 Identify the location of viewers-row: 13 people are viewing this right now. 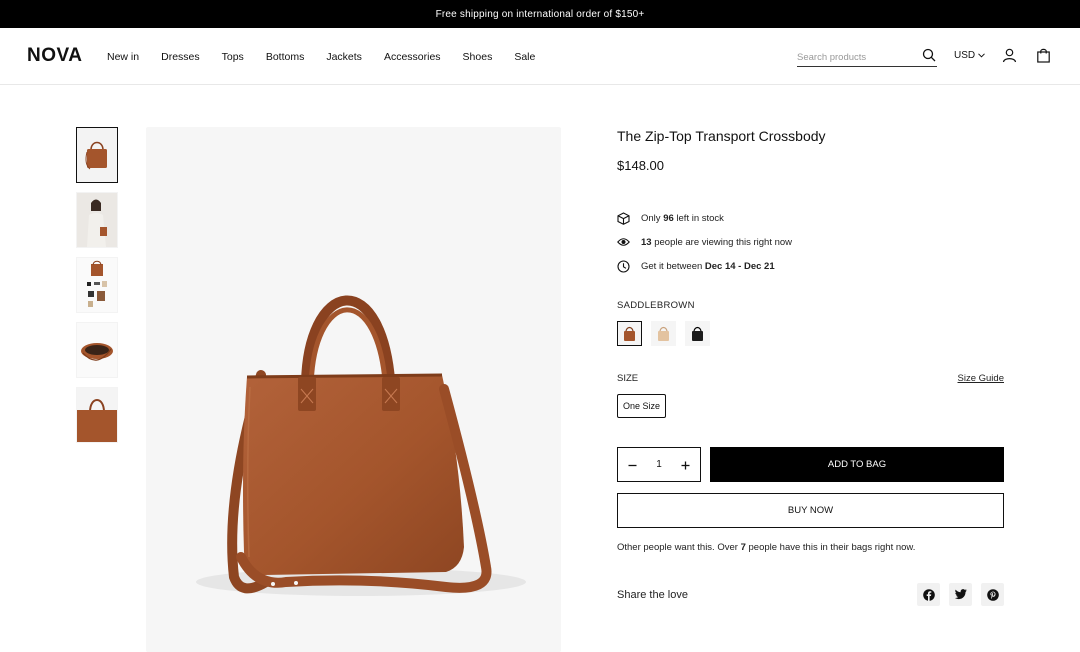
(810, 242).